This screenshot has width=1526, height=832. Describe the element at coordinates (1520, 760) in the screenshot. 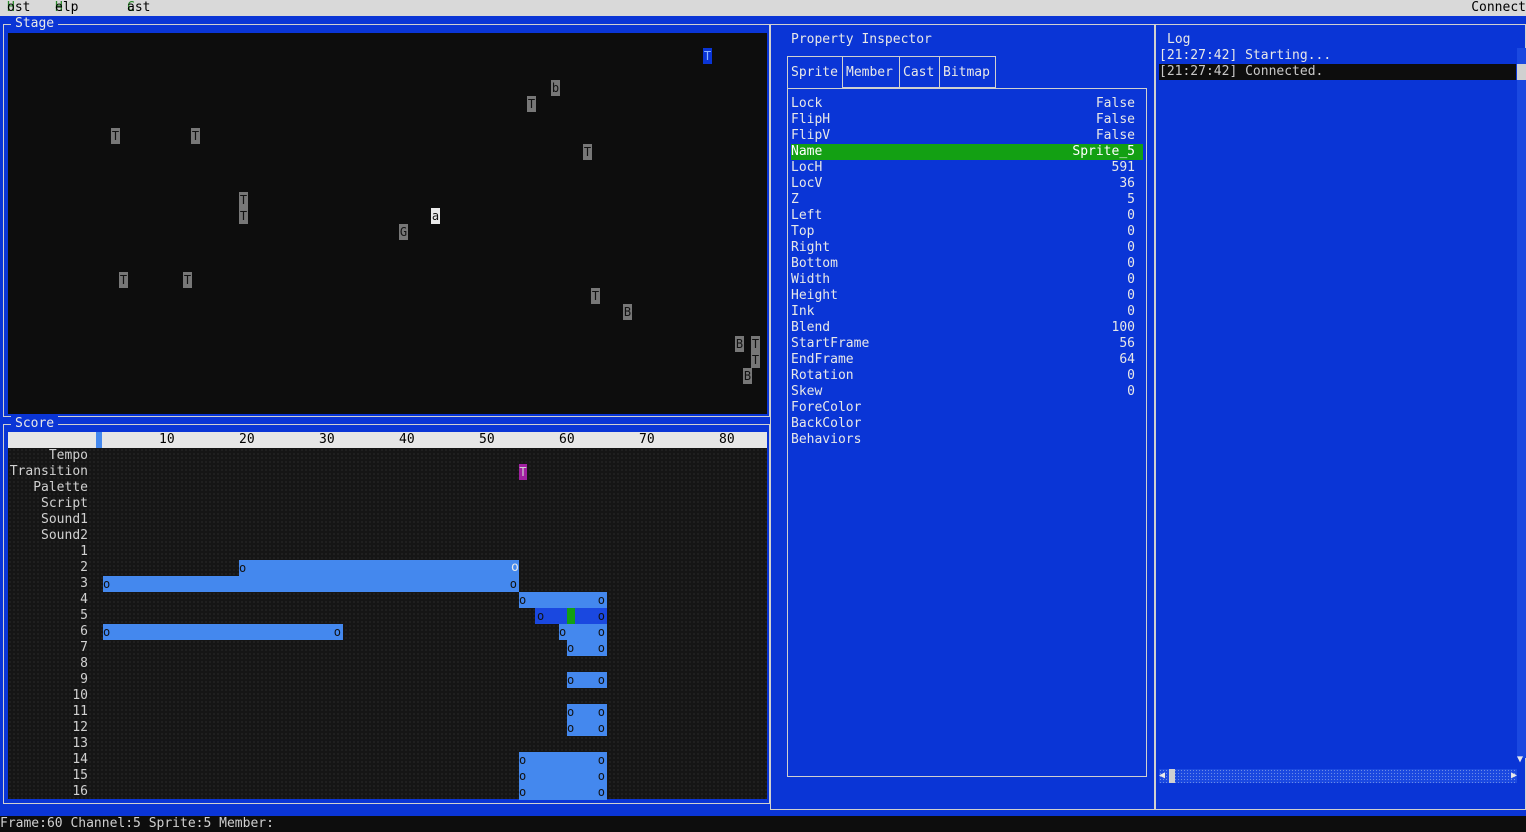

I see `scroll-down-icon: ▼` at that location.